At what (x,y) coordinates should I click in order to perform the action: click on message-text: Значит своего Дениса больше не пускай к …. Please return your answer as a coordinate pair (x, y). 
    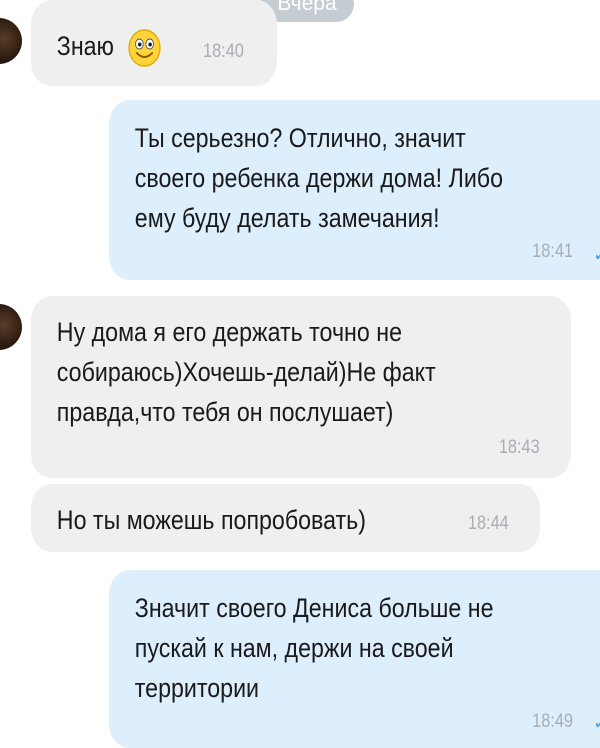
    Looking at the image, I should click on (314, 648).